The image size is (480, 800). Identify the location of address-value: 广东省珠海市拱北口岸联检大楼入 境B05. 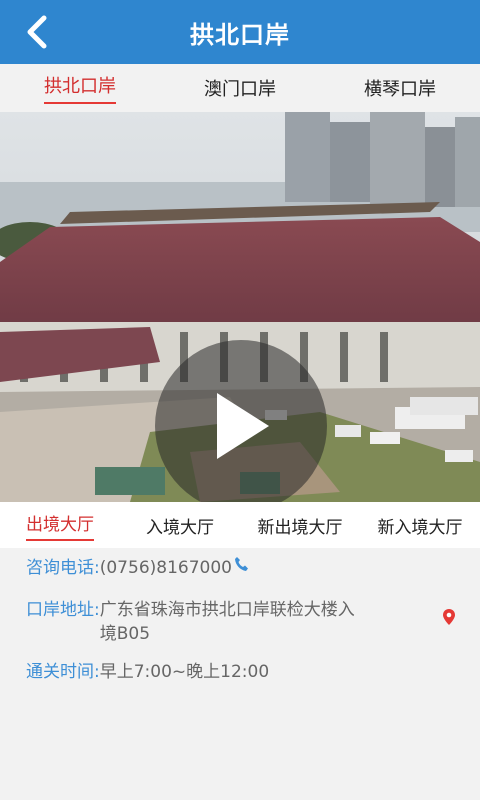
(227, 622).